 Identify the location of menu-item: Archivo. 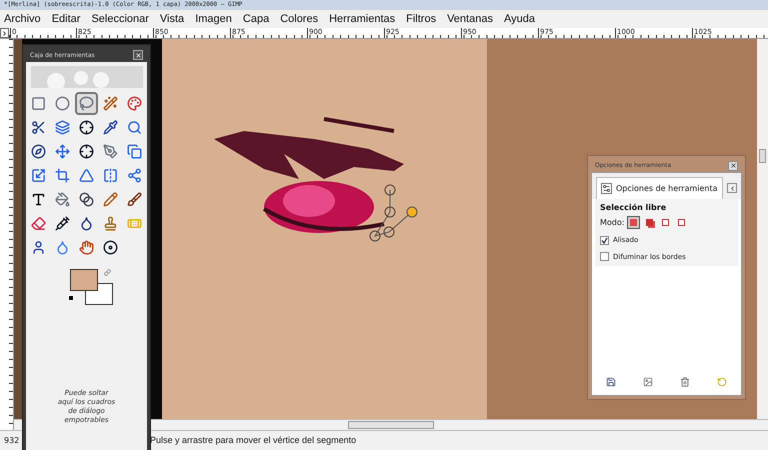
(22, 19).